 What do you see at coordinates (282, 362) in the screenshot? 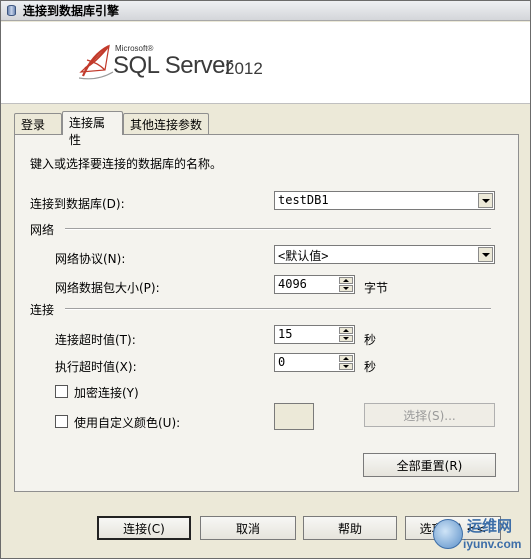
I see `exec-timeout-value: 0` at bounding box center [282, 362].